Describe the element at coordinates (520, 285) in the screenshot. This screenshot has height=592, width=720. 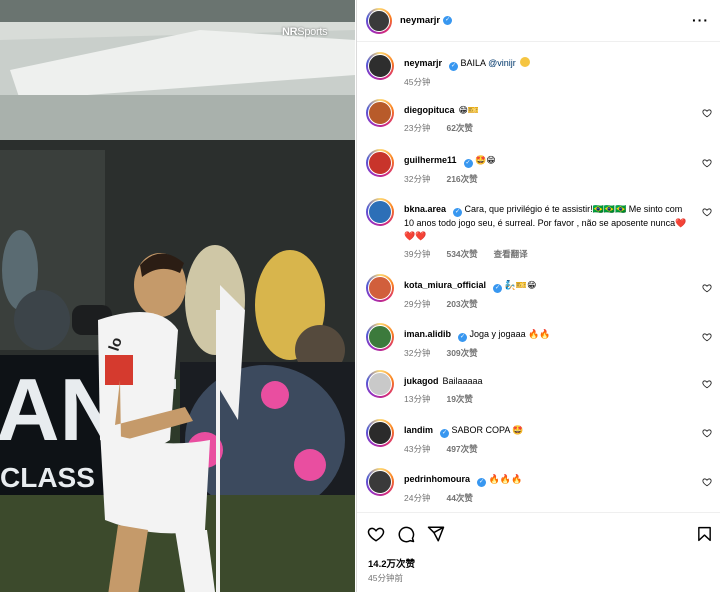
I see `comment-text: 🧞🎫😁` at that location.